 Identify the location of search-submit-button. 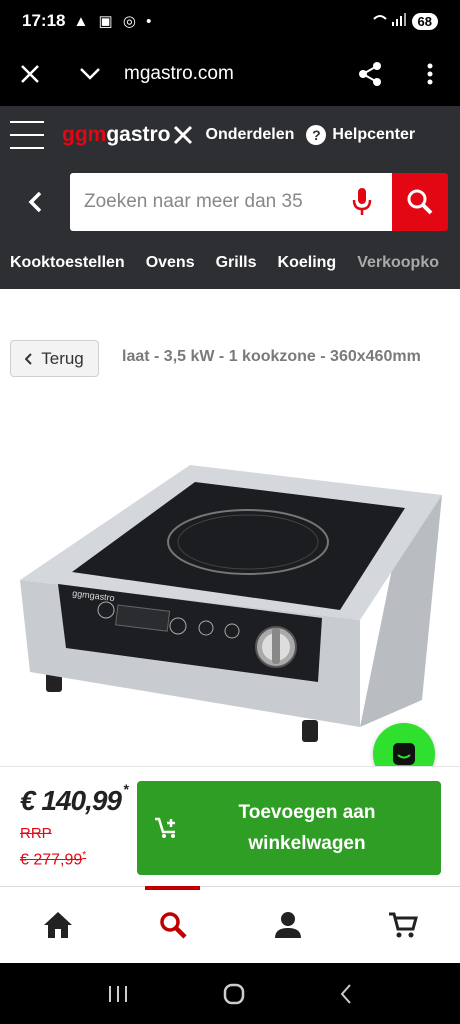
(420, 202).